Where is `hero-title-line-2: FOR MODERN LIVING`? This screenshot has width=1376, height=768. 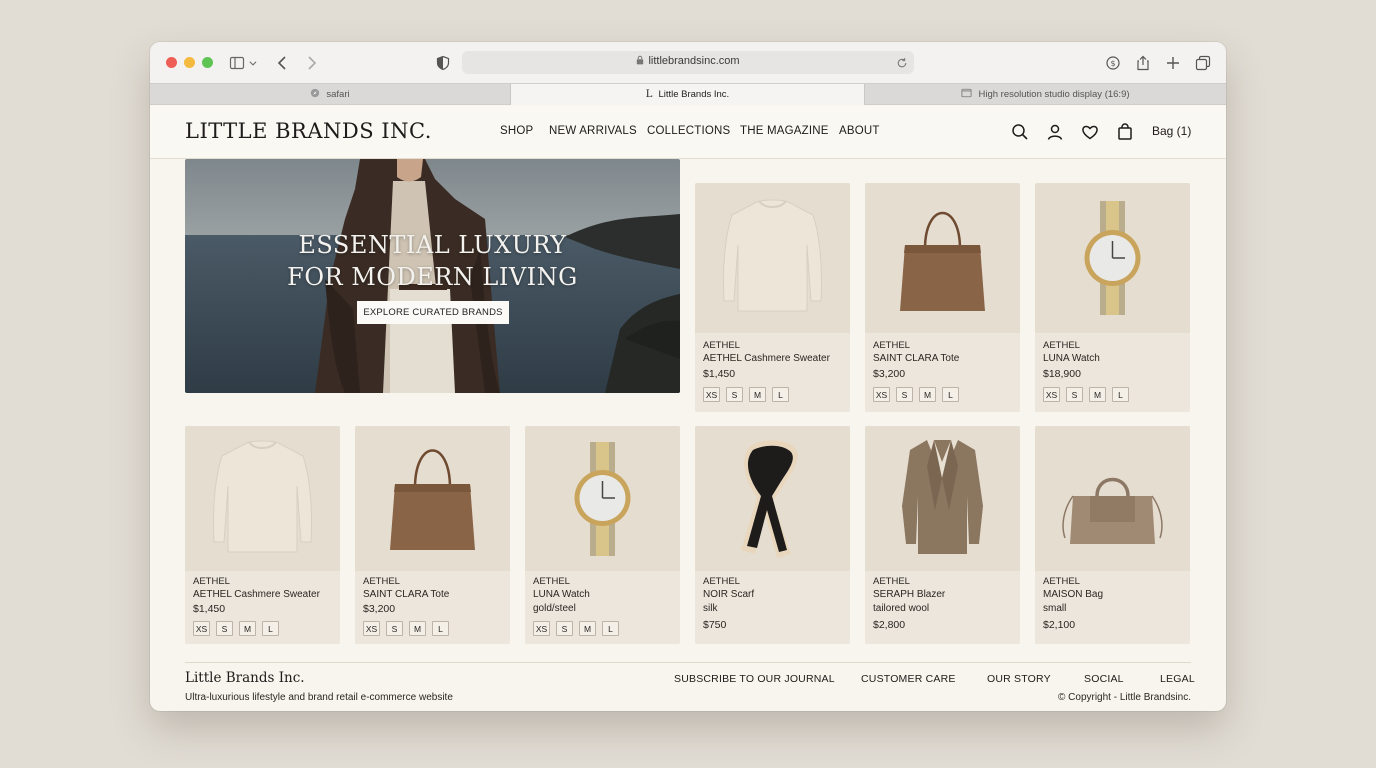
hero-title-line-2: FOR MODERN LIVING is located at coordinates (432, 277).